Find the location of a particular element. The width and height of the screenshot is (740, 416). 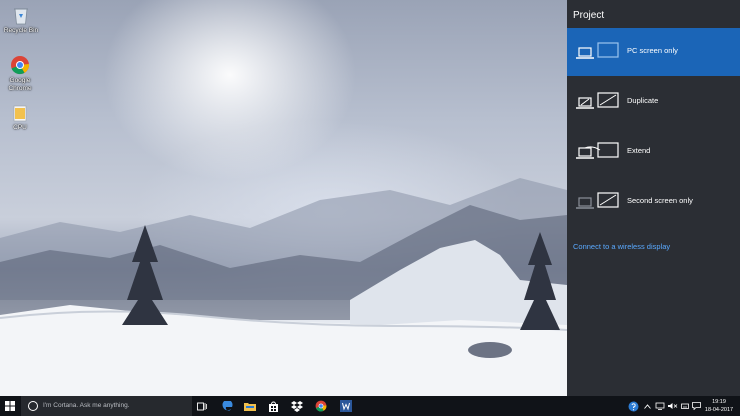

desktop-icon-cpu: CPU is located at coordinates (20, 118).